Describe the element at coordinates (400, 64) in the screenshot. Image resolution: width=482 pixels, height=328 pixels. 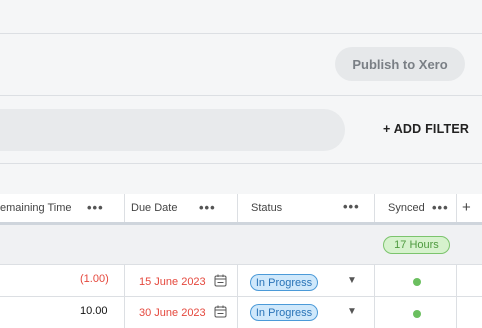
I see `publish-to-xero-button: Publish to Xero` at that location.